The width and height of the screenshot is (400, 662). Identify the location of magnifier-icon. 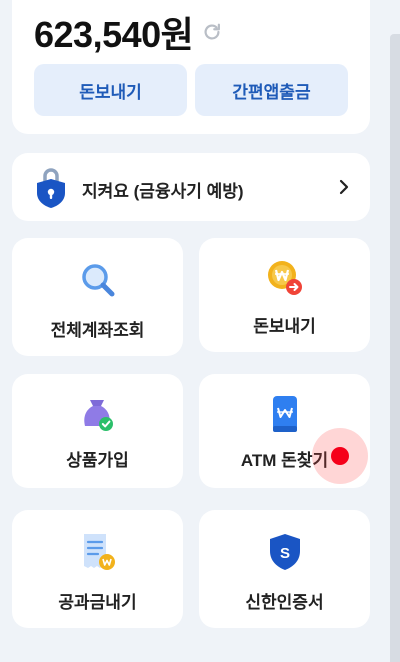
(98, 280).